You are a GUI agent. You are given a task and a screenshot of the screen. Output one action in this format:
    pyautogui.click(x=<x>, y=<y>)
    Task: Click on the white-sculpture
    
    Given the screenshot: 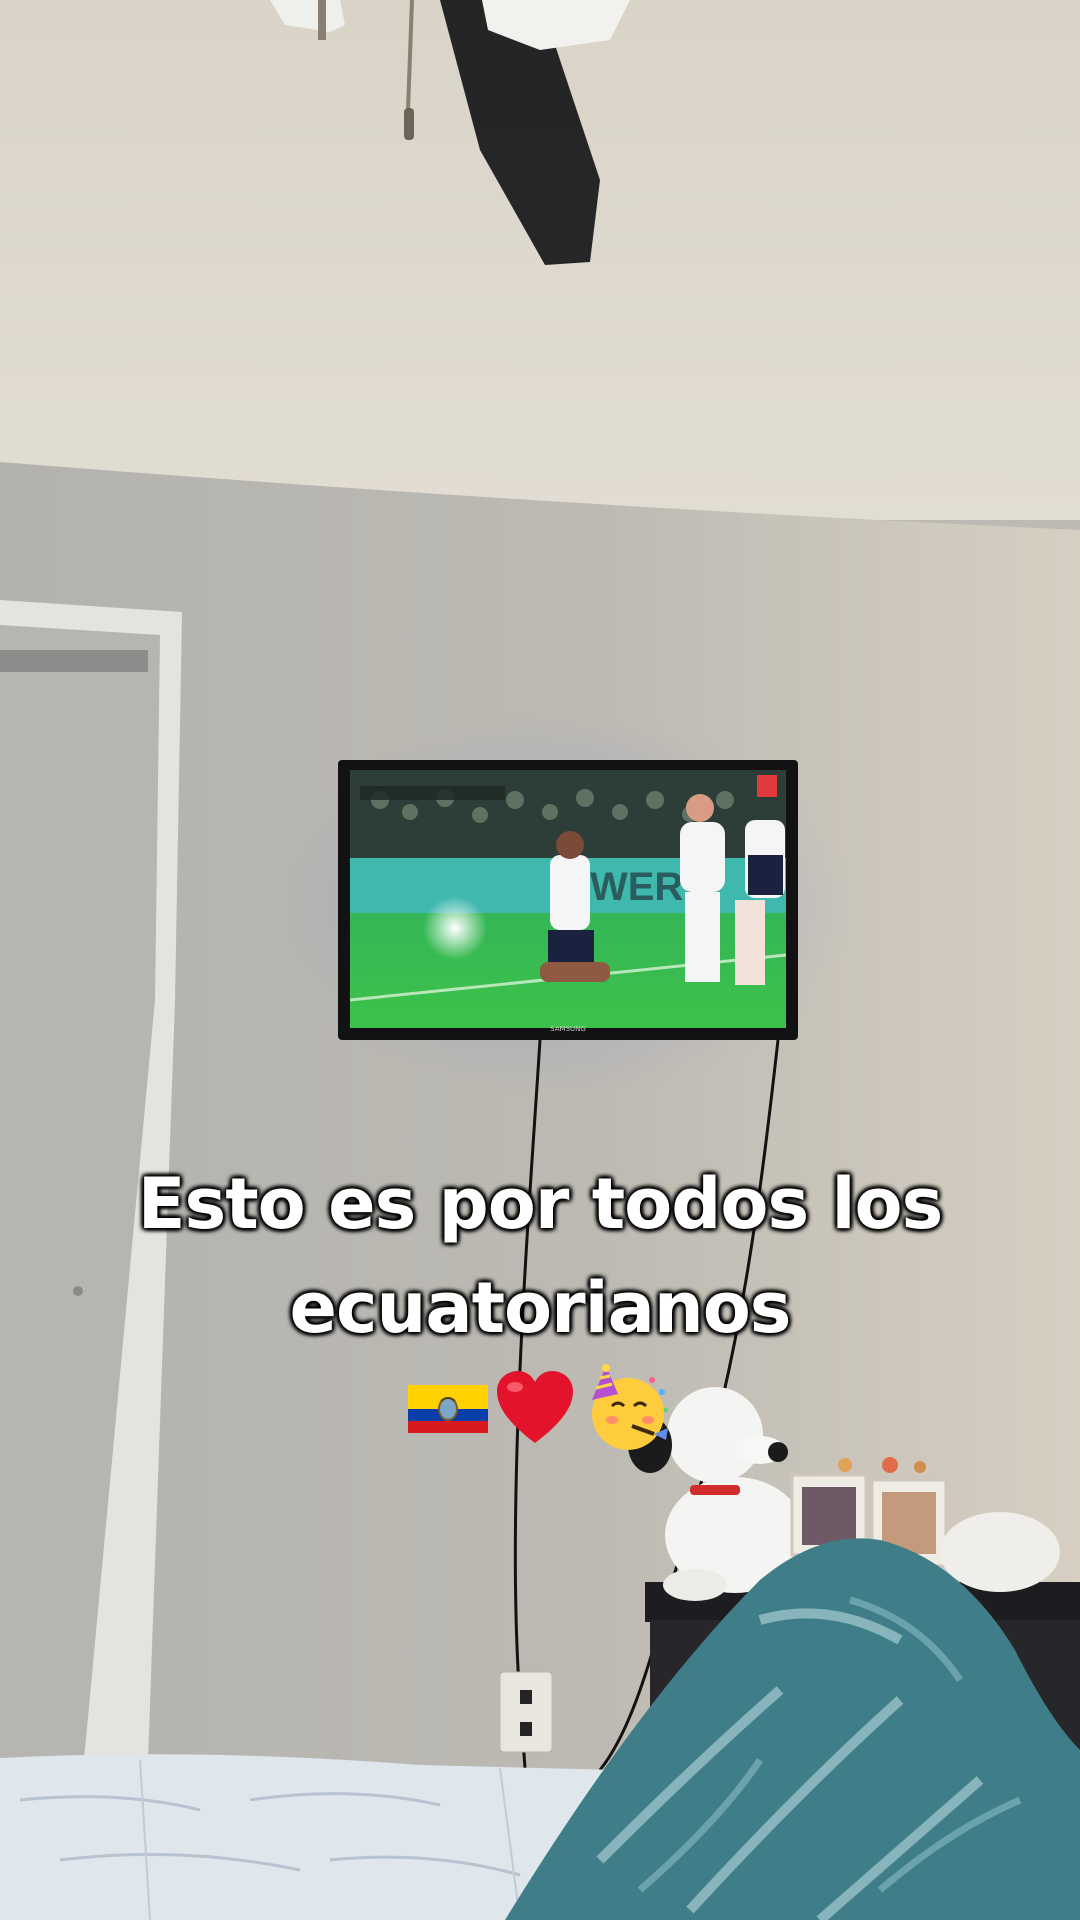 What is the action you would take?
    pyautogui.click(x=1000, y=1552)
    